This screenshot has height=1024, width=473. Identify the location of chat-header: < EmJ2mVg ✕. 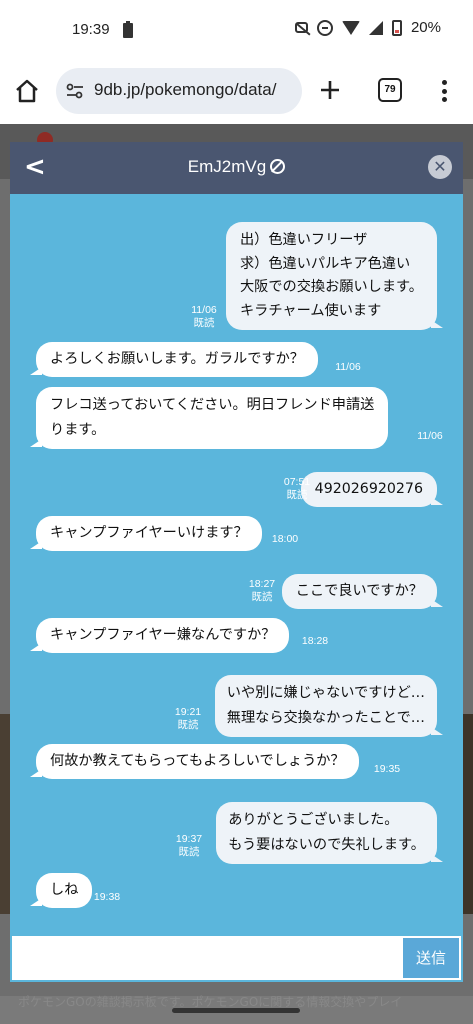
(236, 168).